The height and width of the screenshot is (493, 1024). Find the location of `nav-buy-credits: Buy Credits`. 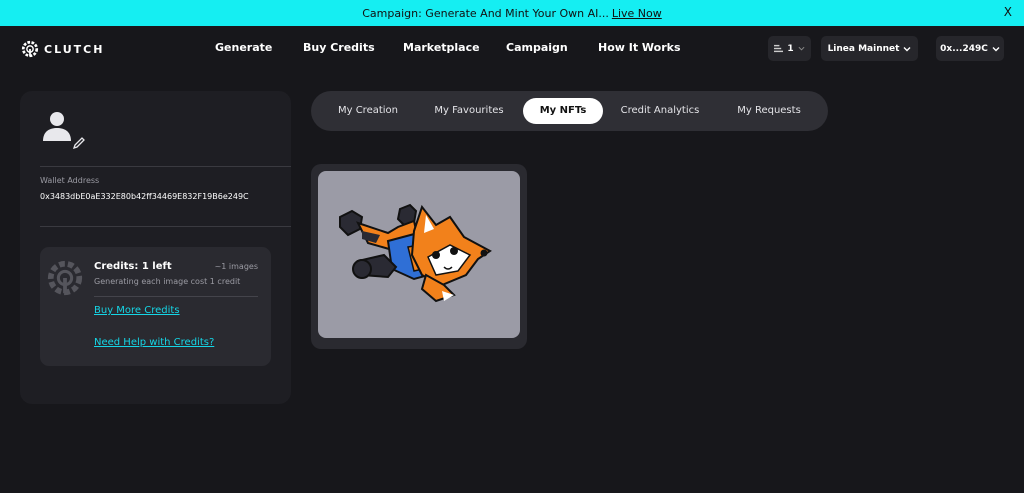

nav-buy-credits: Buy Credits is located at coordinates (339, 47).